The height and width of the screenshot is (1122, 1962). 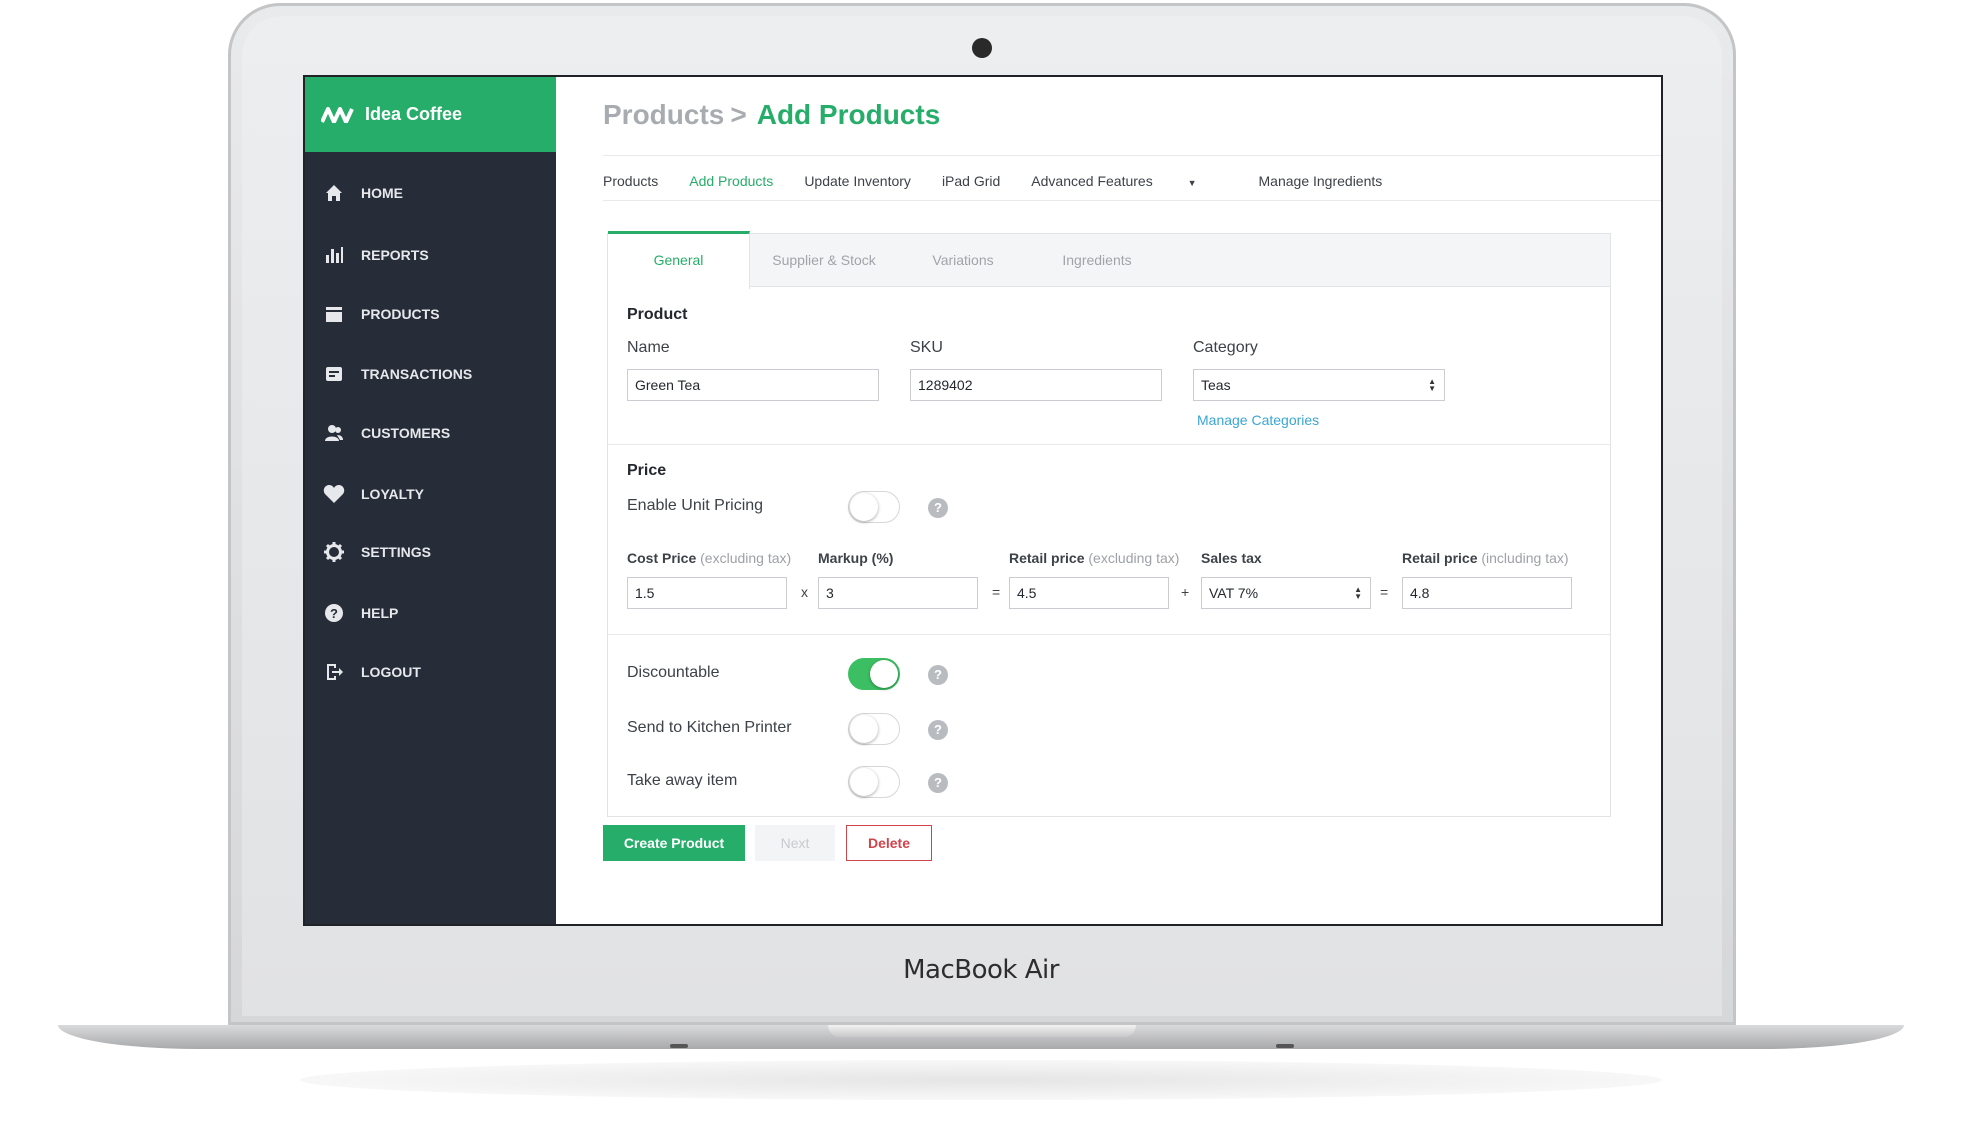 I want to click on sales-tax-select: VAT 7% ▲ ▼, so click(x=1286, y=593).